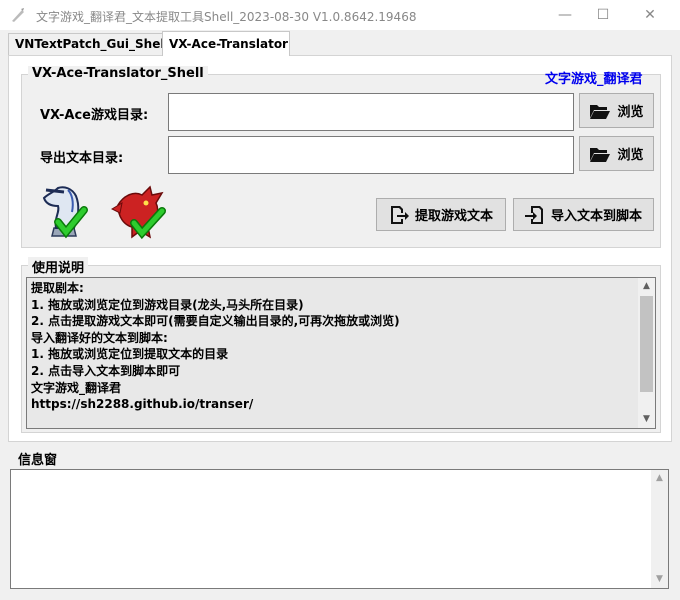 The width and height of the screenshot is (680, 600). I want to click on usage-line: 1. 拖放或浏览定位到游戏目录(龙头,马头所在目录), so click(167, 304).